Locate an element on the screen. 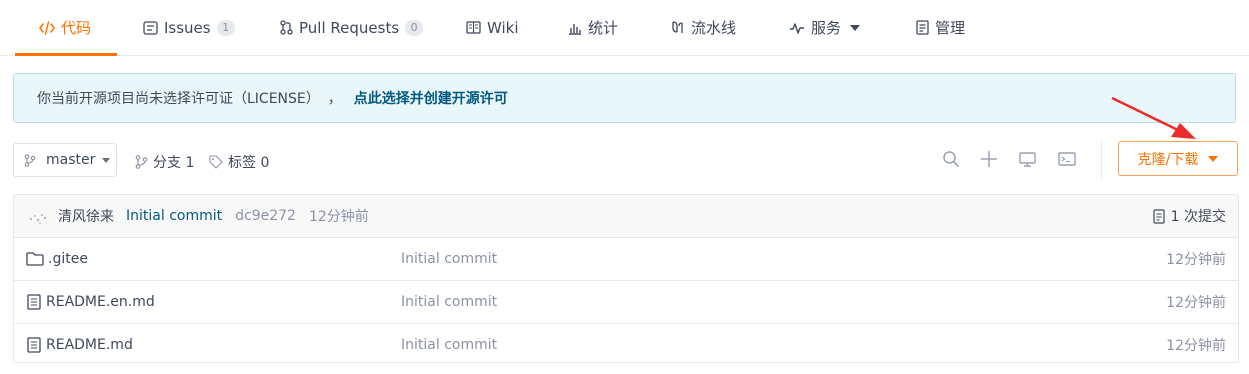 Image resolution: width=1249 pixels, height=374 pixels. tab-stats-label: 统计 is located at coordinates (603, 28).